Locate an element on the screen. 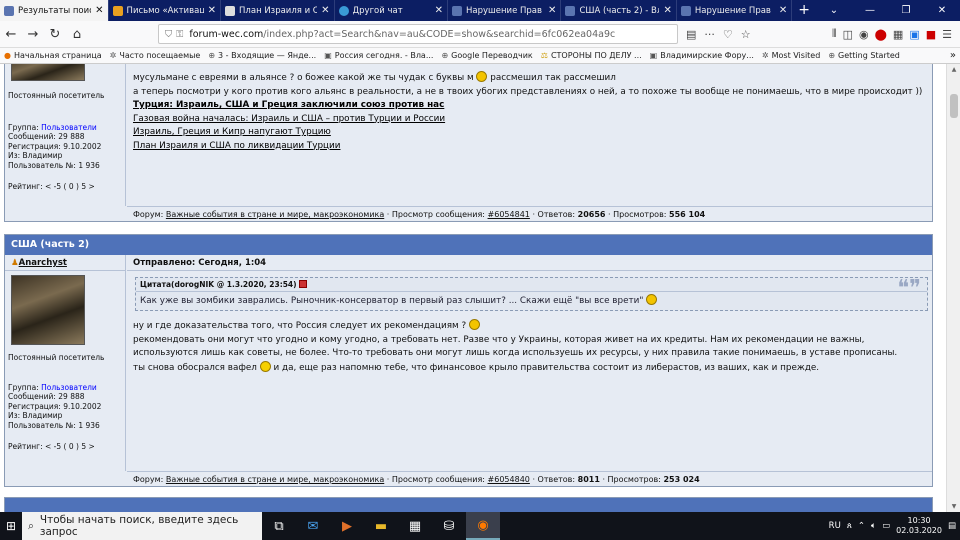 The image size is (960, 540). maximize-icon: ❐ is located at coordinates (906, 10).